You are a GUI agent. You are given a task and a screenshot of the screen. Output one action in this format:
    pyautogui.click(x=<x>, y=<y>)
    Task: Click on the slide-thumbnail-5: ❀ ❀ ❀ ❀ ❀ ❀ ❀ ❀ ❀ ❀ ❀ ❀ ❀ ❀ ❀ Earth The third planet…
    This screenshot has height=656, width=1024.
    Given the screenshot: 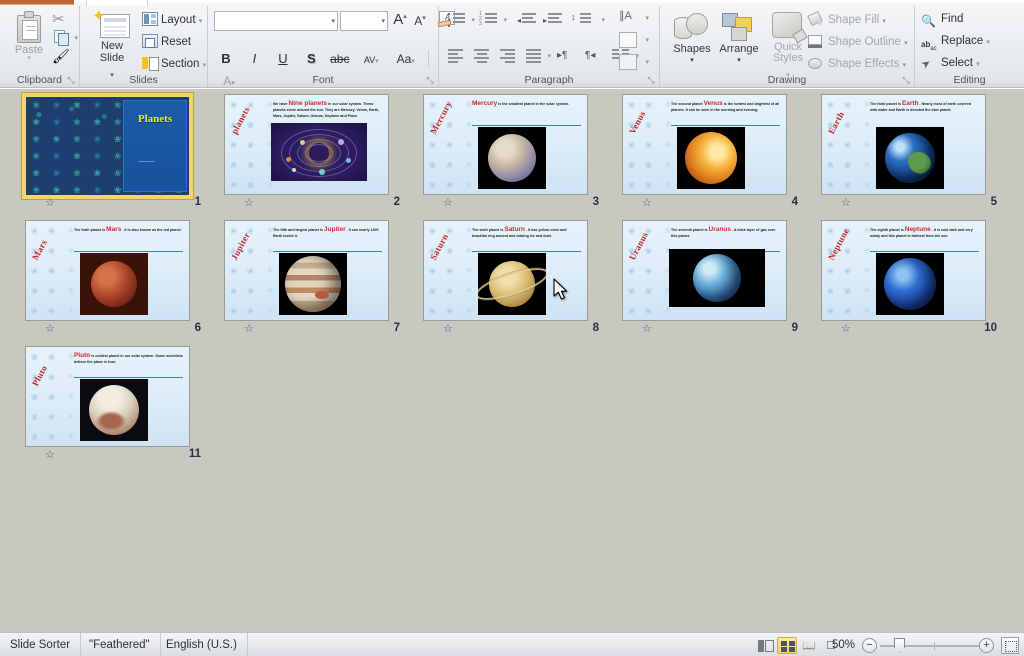 What is the action you would take?
    pyautogui.click(x=903, y=144)
    